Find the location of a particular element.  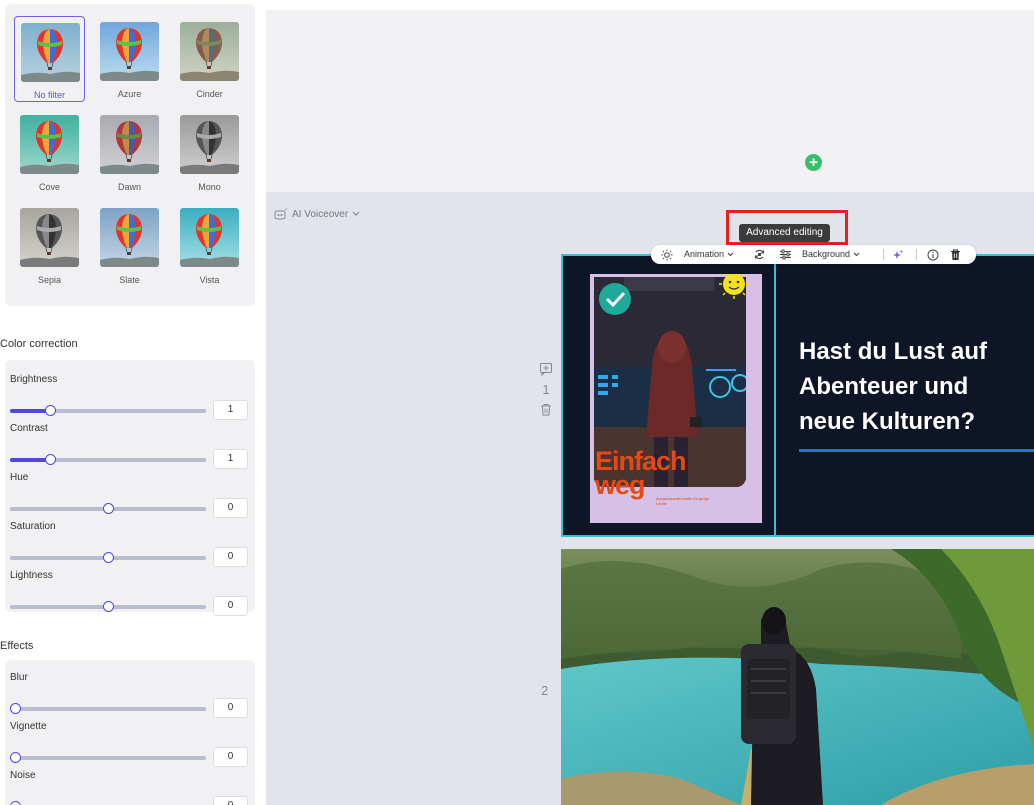

replace-image-icon is located at coordinates (759, 254).